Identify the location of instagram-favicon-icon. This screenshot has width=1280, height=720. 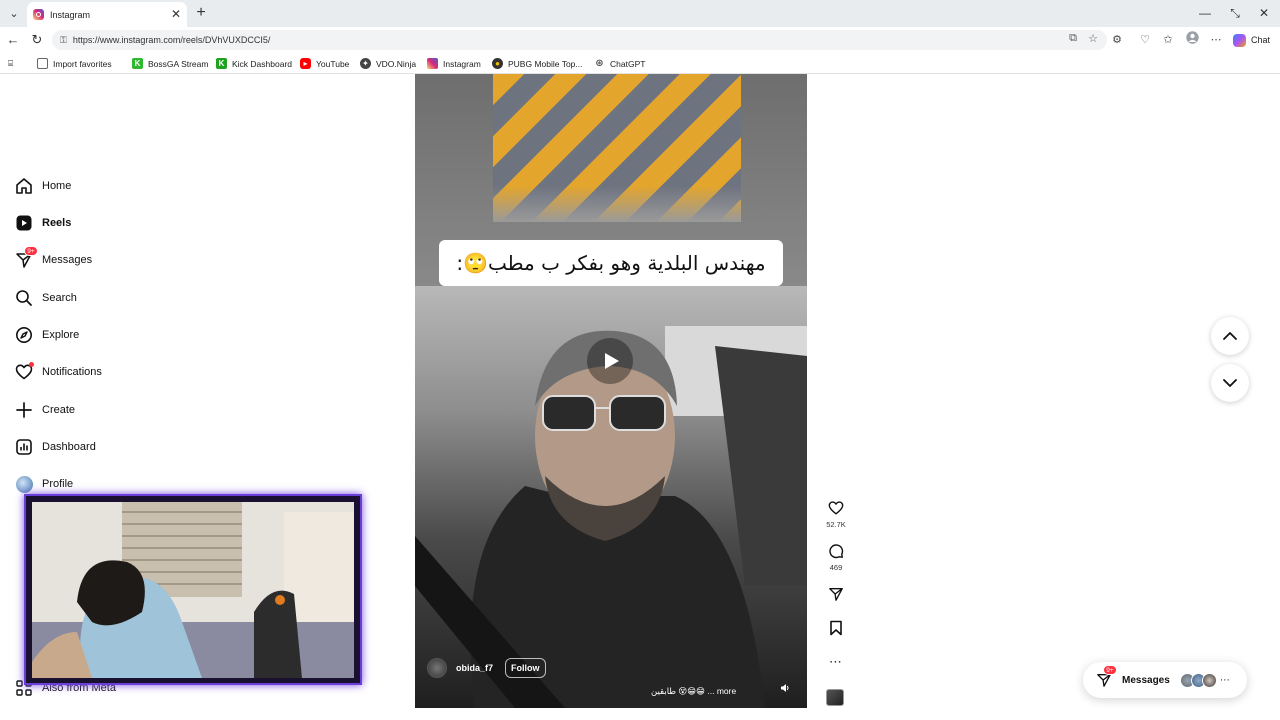
(38, 14).